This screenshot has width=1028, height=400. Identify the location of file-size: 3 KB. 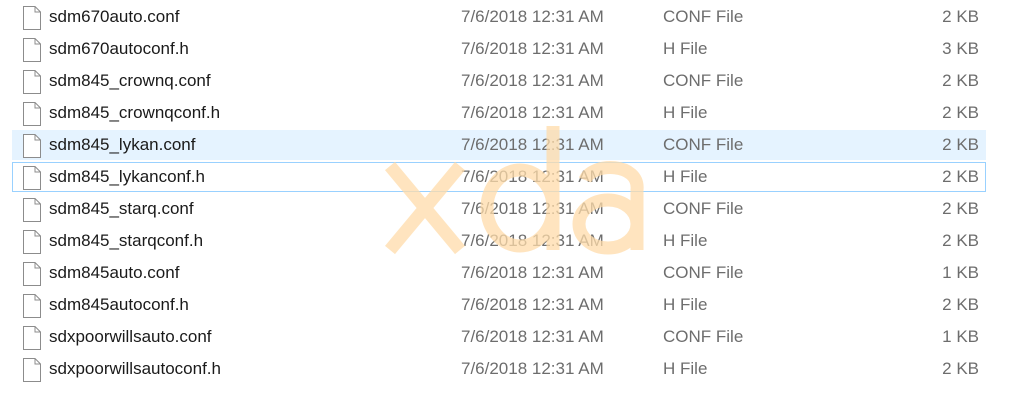
(960, 48).